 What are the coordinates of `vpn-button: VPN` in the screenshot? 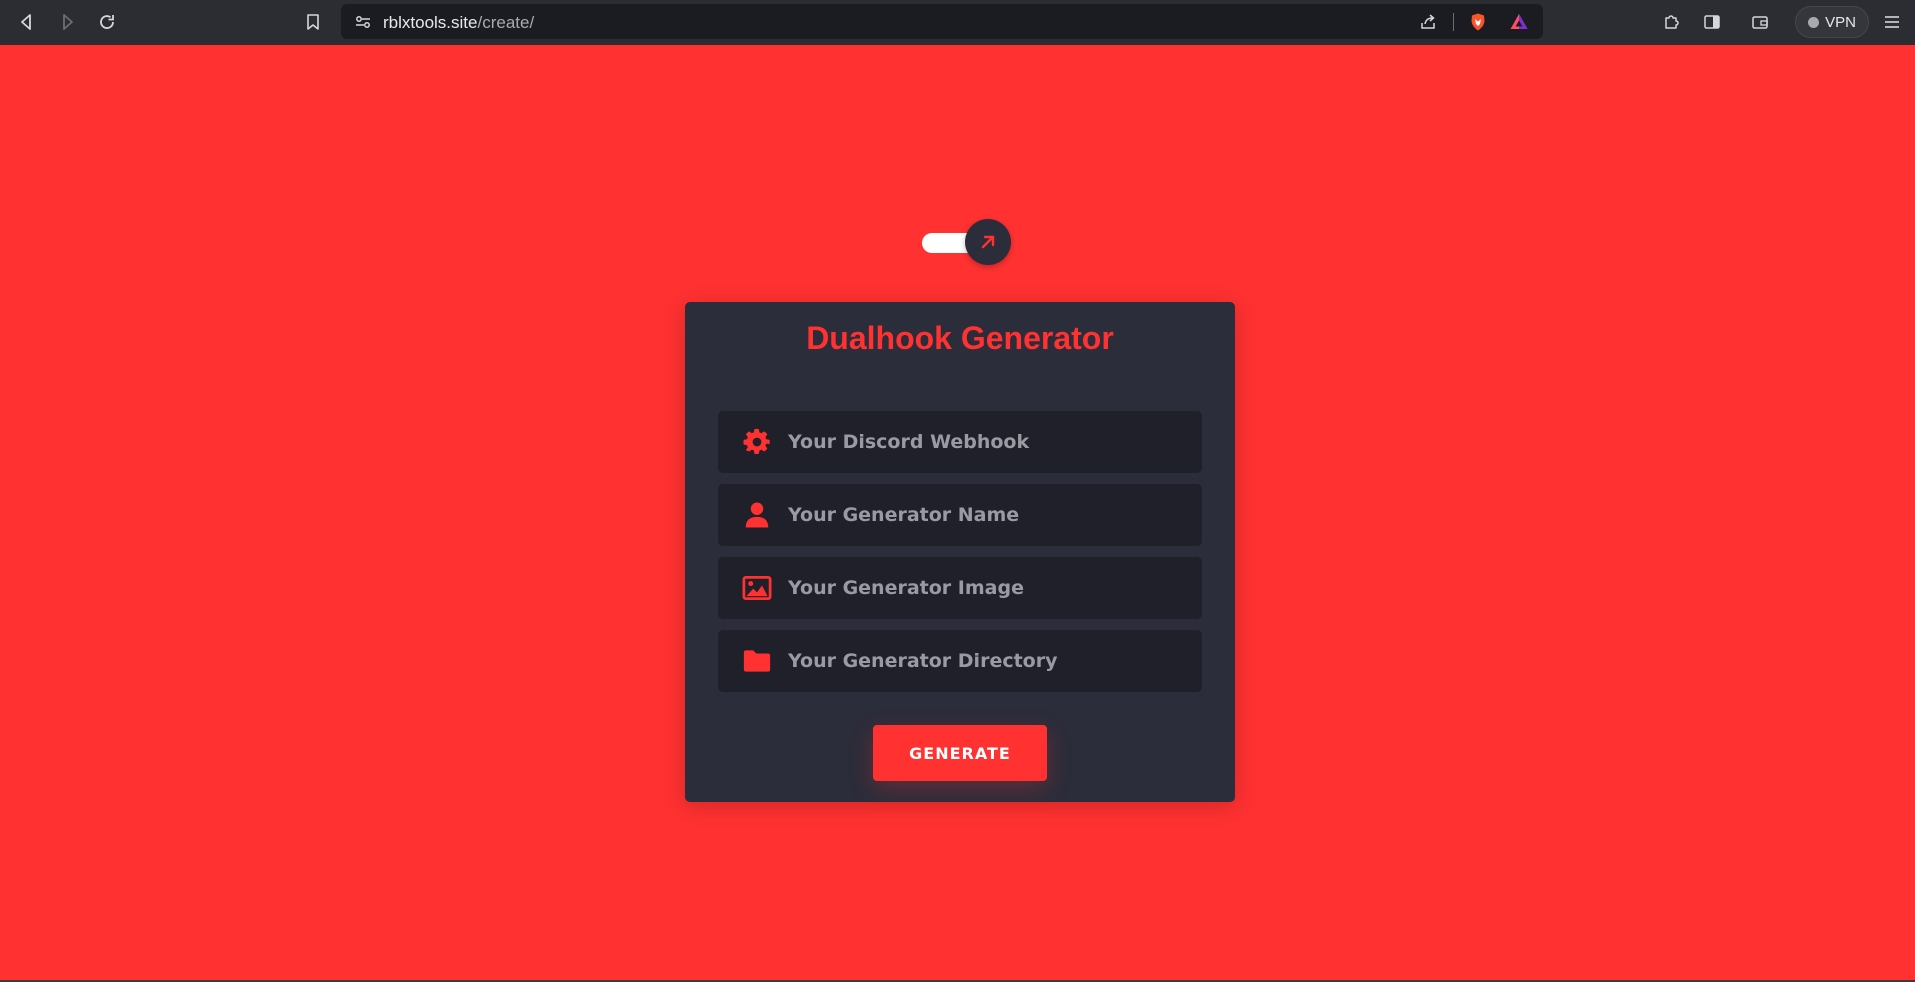 It's located at (1832, 22).